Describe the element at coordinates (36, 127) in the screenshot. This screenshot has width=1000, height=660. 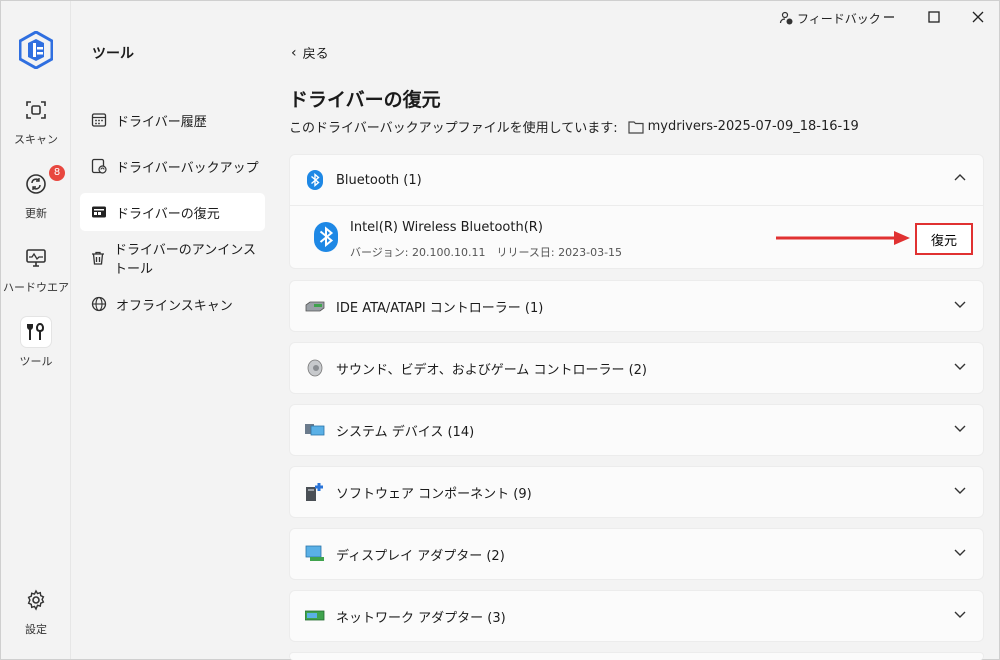
I see `rail-item-scan: スキャン` at that location.